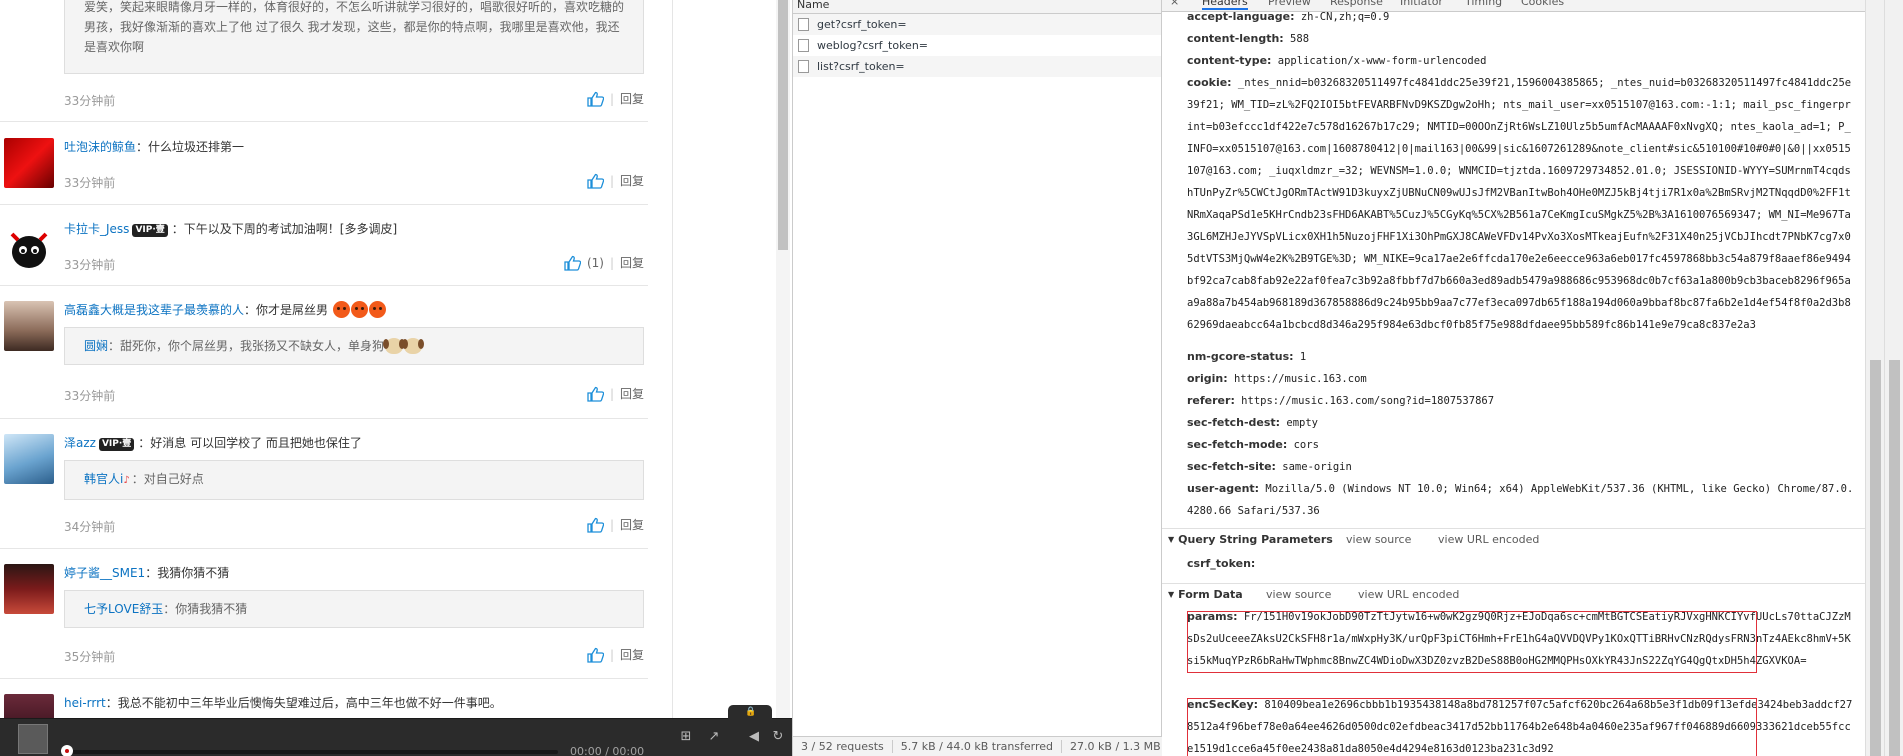 This screenshot has height=756, width=1903. Describe the element at coordinates (100, 147) in the screenshot. I see `username-link: 吐泡沫的鲸鱼` at that location.